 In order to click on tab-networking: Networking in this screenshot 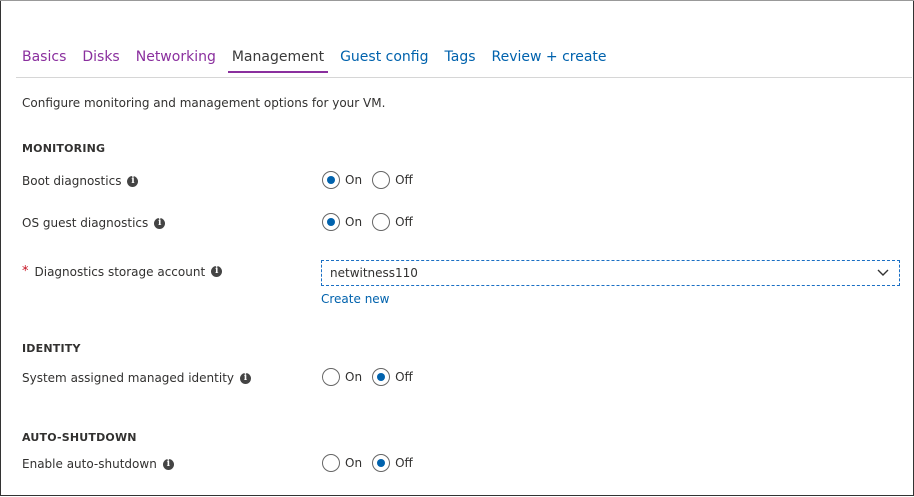, I will do `click(176, 61)`.